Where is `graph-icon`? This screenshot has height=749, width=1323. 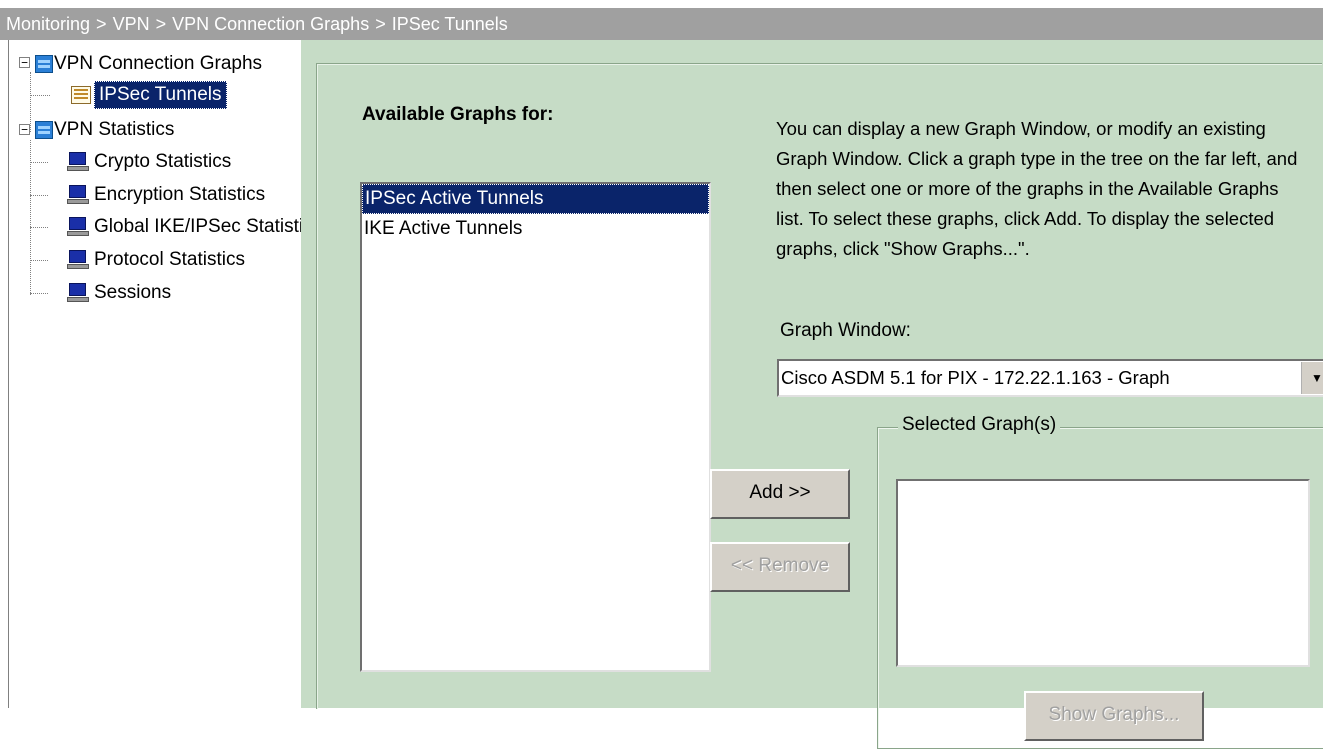 graph-icon is located at coordinates (81, 95).